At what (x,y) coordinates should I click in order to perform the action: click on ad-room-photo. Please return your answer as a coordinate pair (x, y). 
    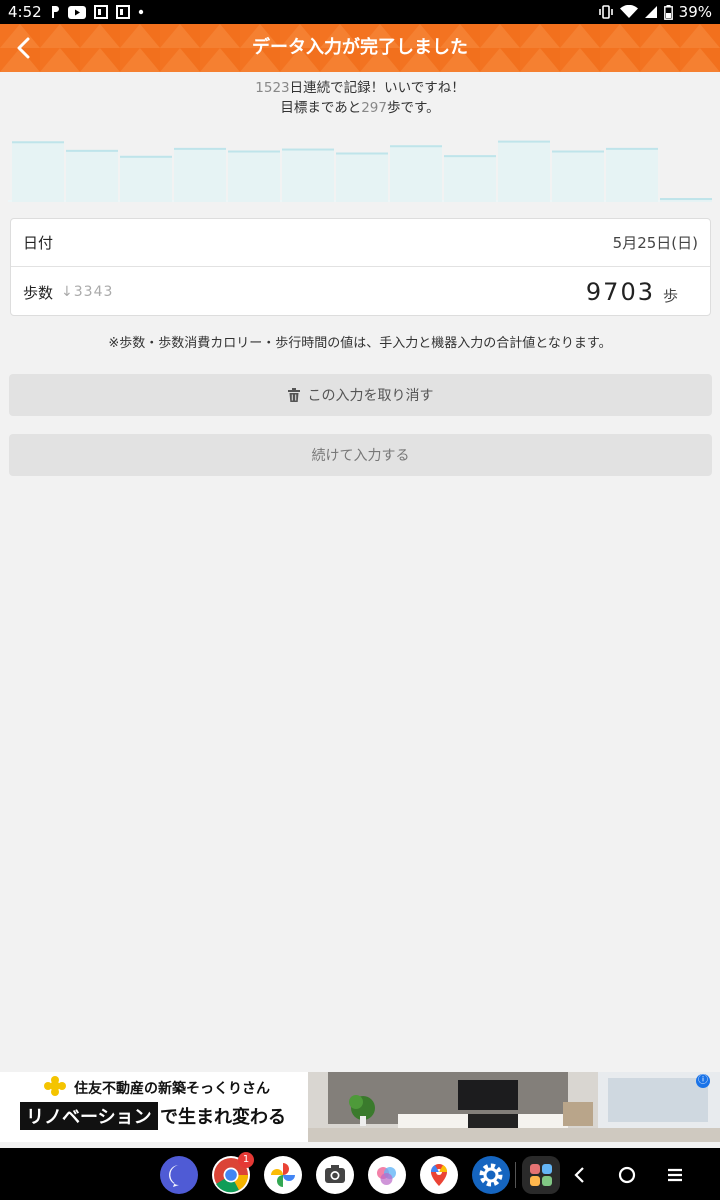
    Looking at the image, I should click on (514, 1107).